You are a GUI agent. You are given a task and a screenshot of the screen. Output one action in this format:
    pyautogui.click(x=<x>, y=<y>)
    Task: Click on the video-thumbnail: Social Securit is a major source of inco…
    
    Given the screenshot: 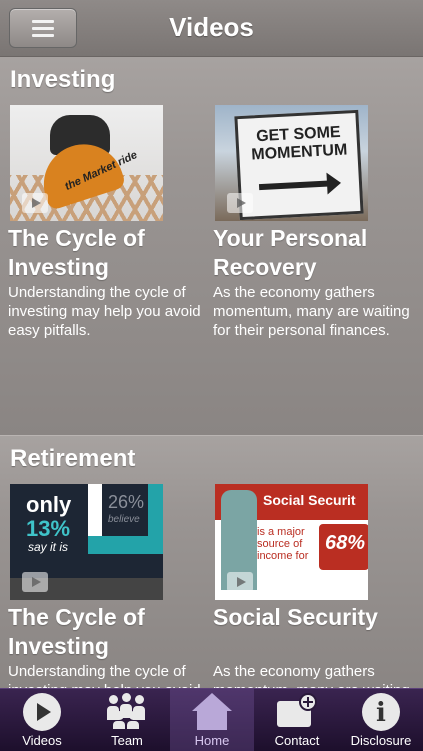 What is the action you would take?
    pyautogui.click(x=291, y=542)
    